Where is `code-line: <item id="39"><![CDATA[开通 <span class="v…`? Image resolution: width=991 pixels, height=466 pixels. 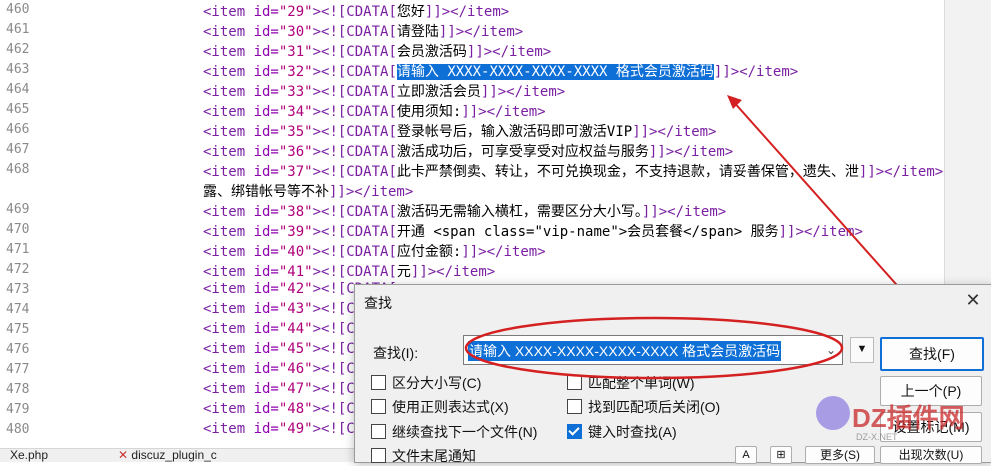 code-line: <item id="39"><![CDATA[开通 <span class="v… is located at coordinates (533, 231).